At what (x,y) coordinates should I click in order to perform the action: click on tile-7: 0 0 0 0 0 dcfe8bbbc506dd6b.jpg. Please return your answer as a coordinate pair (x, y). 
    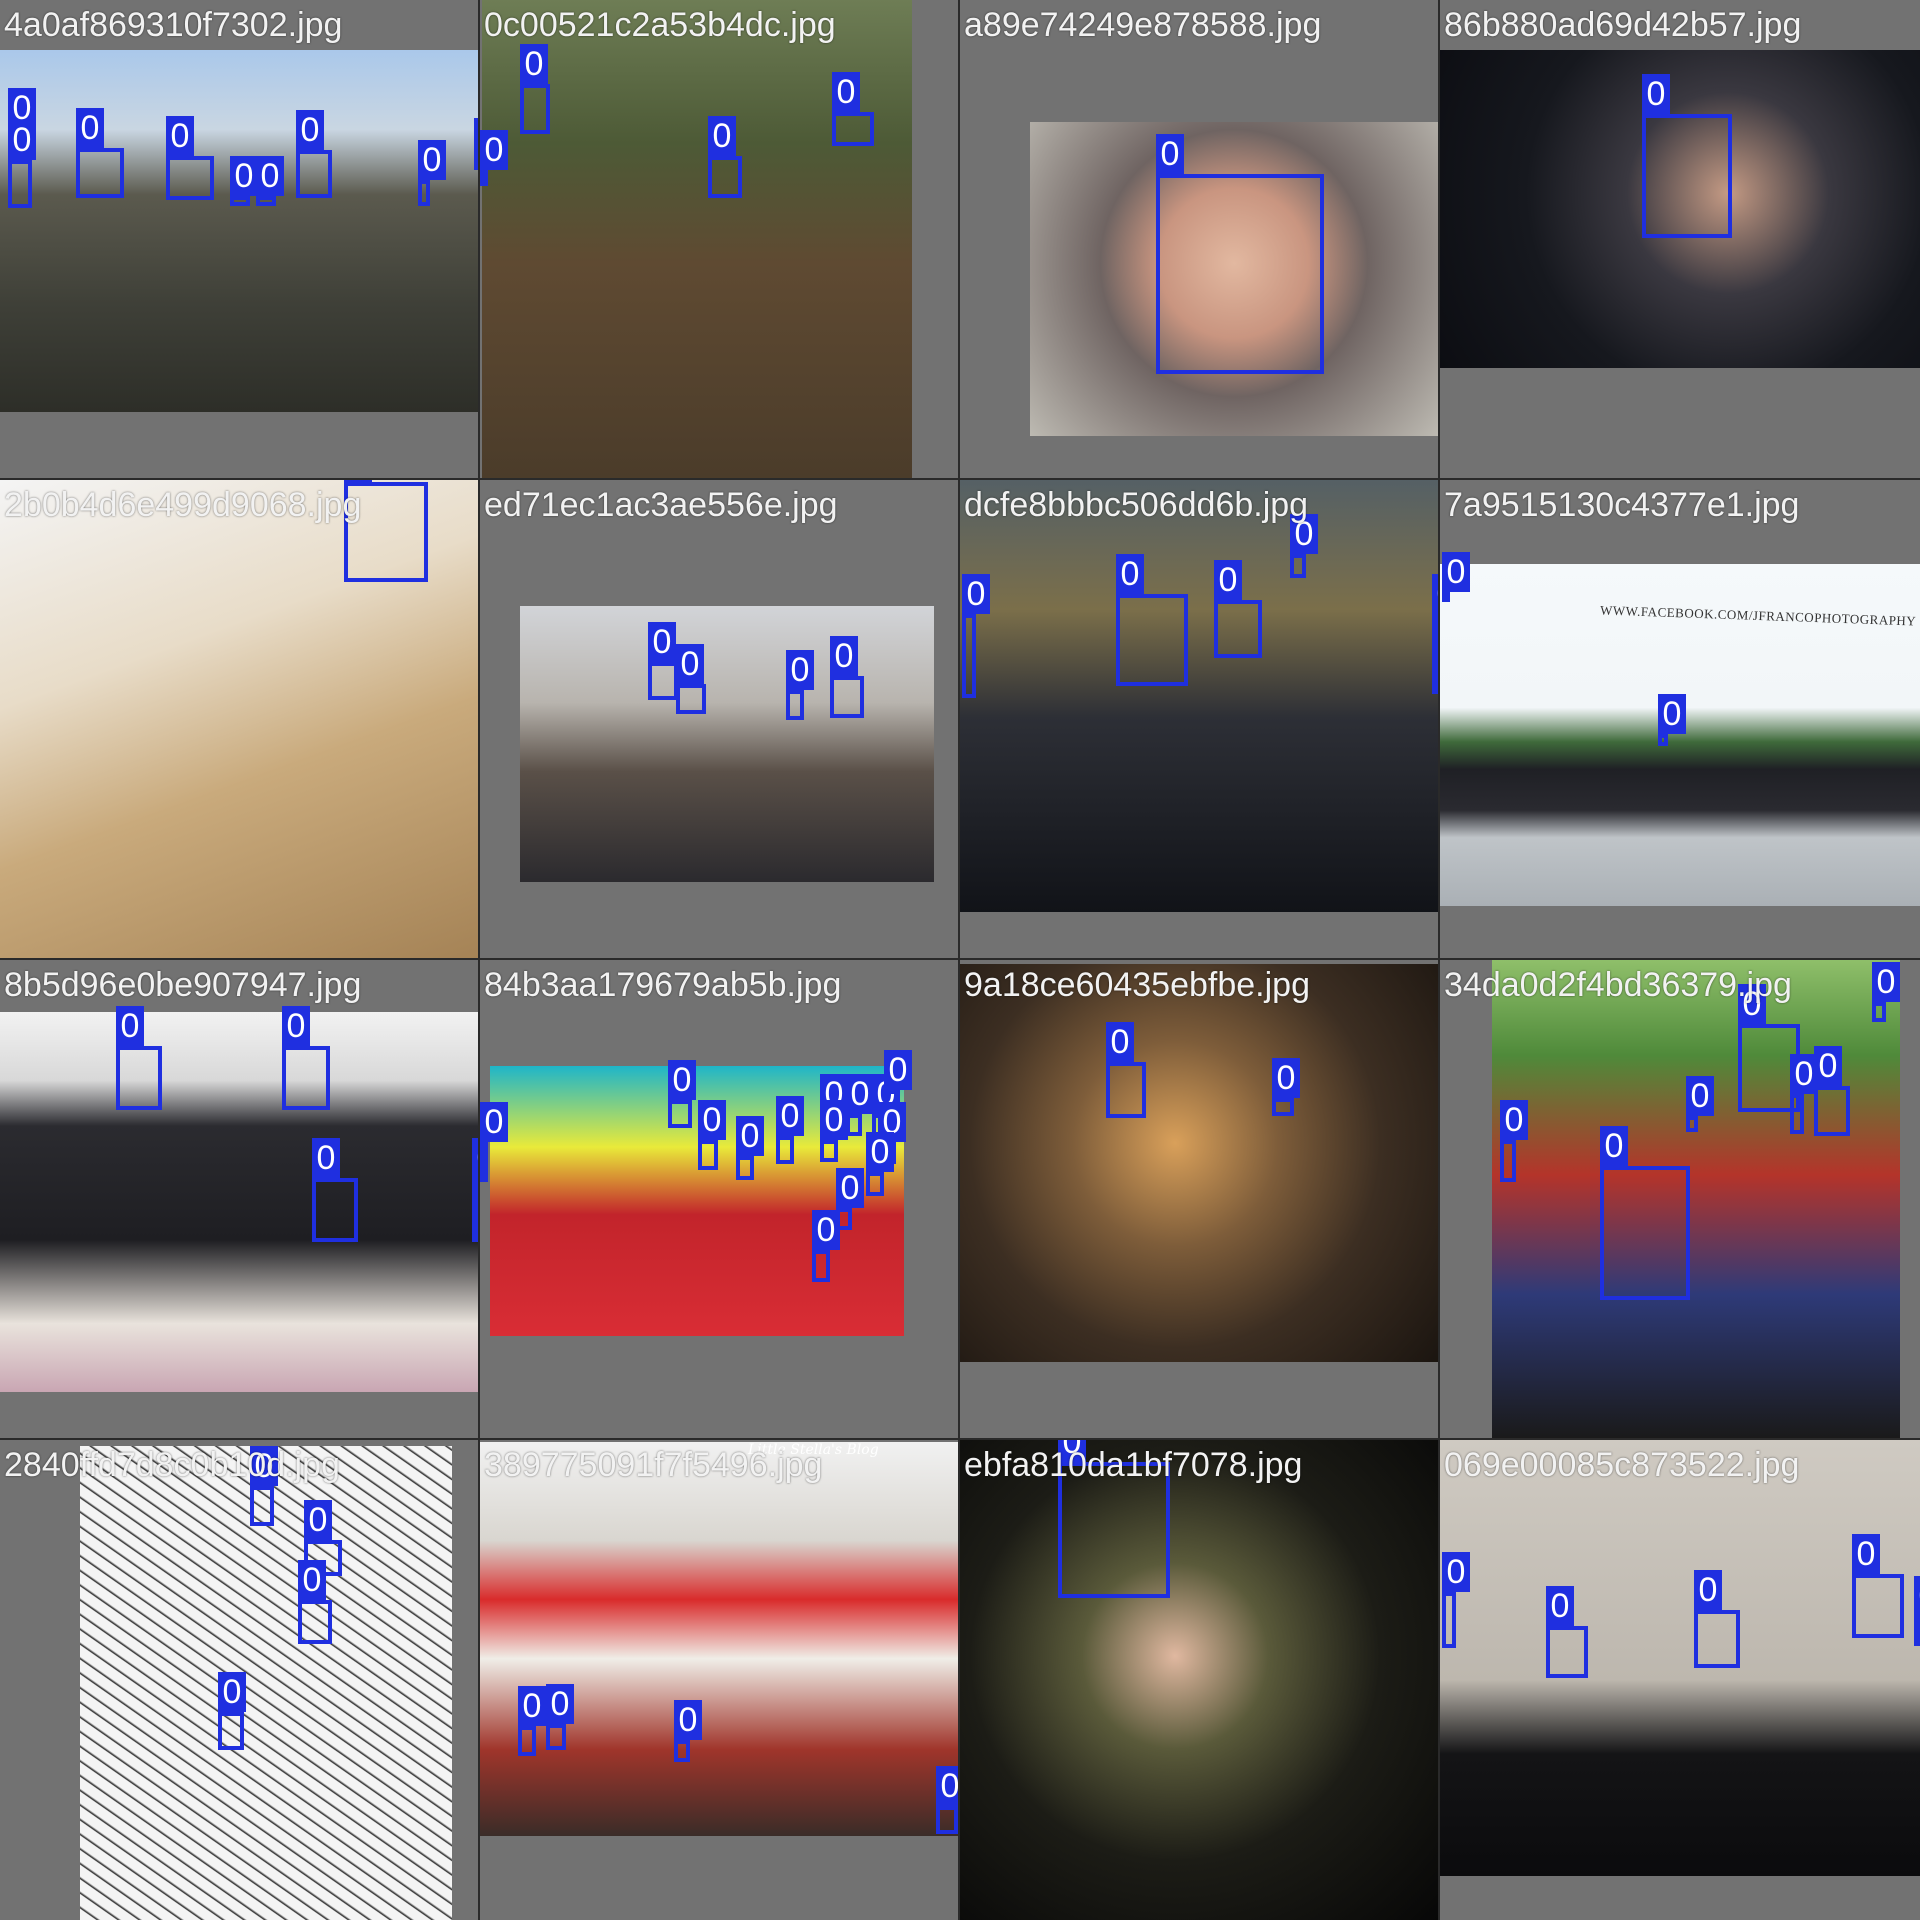
    Looking at the image, I should click on (1199, 719).